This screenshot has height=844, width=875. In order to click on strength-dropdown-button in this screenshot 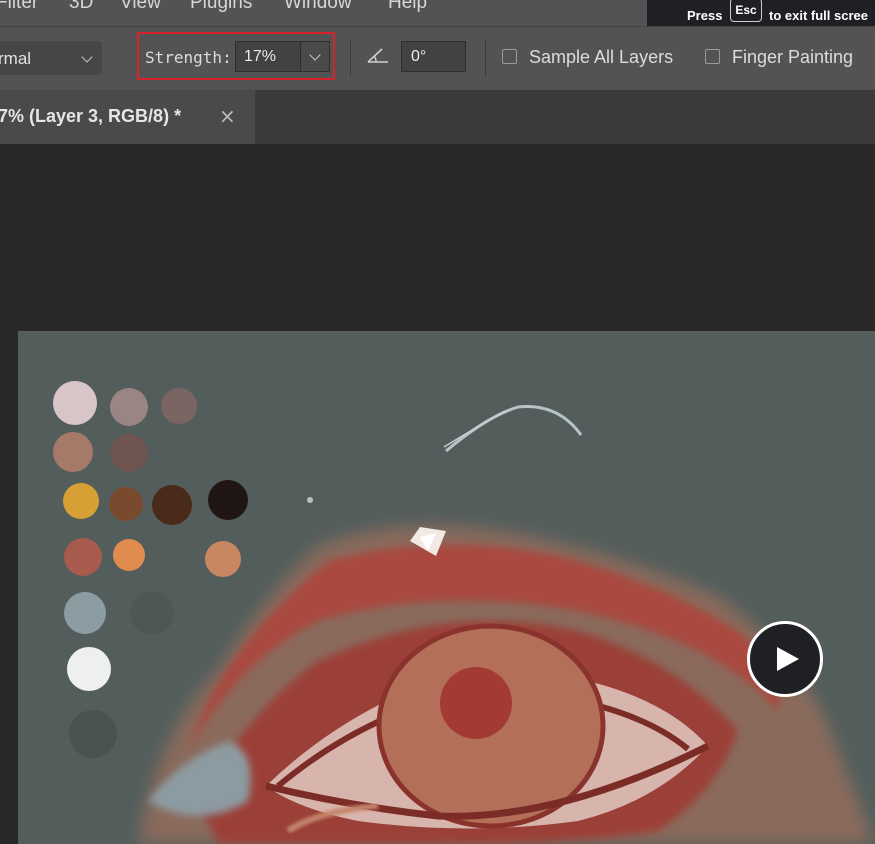, I will do `click(315, 56)`.